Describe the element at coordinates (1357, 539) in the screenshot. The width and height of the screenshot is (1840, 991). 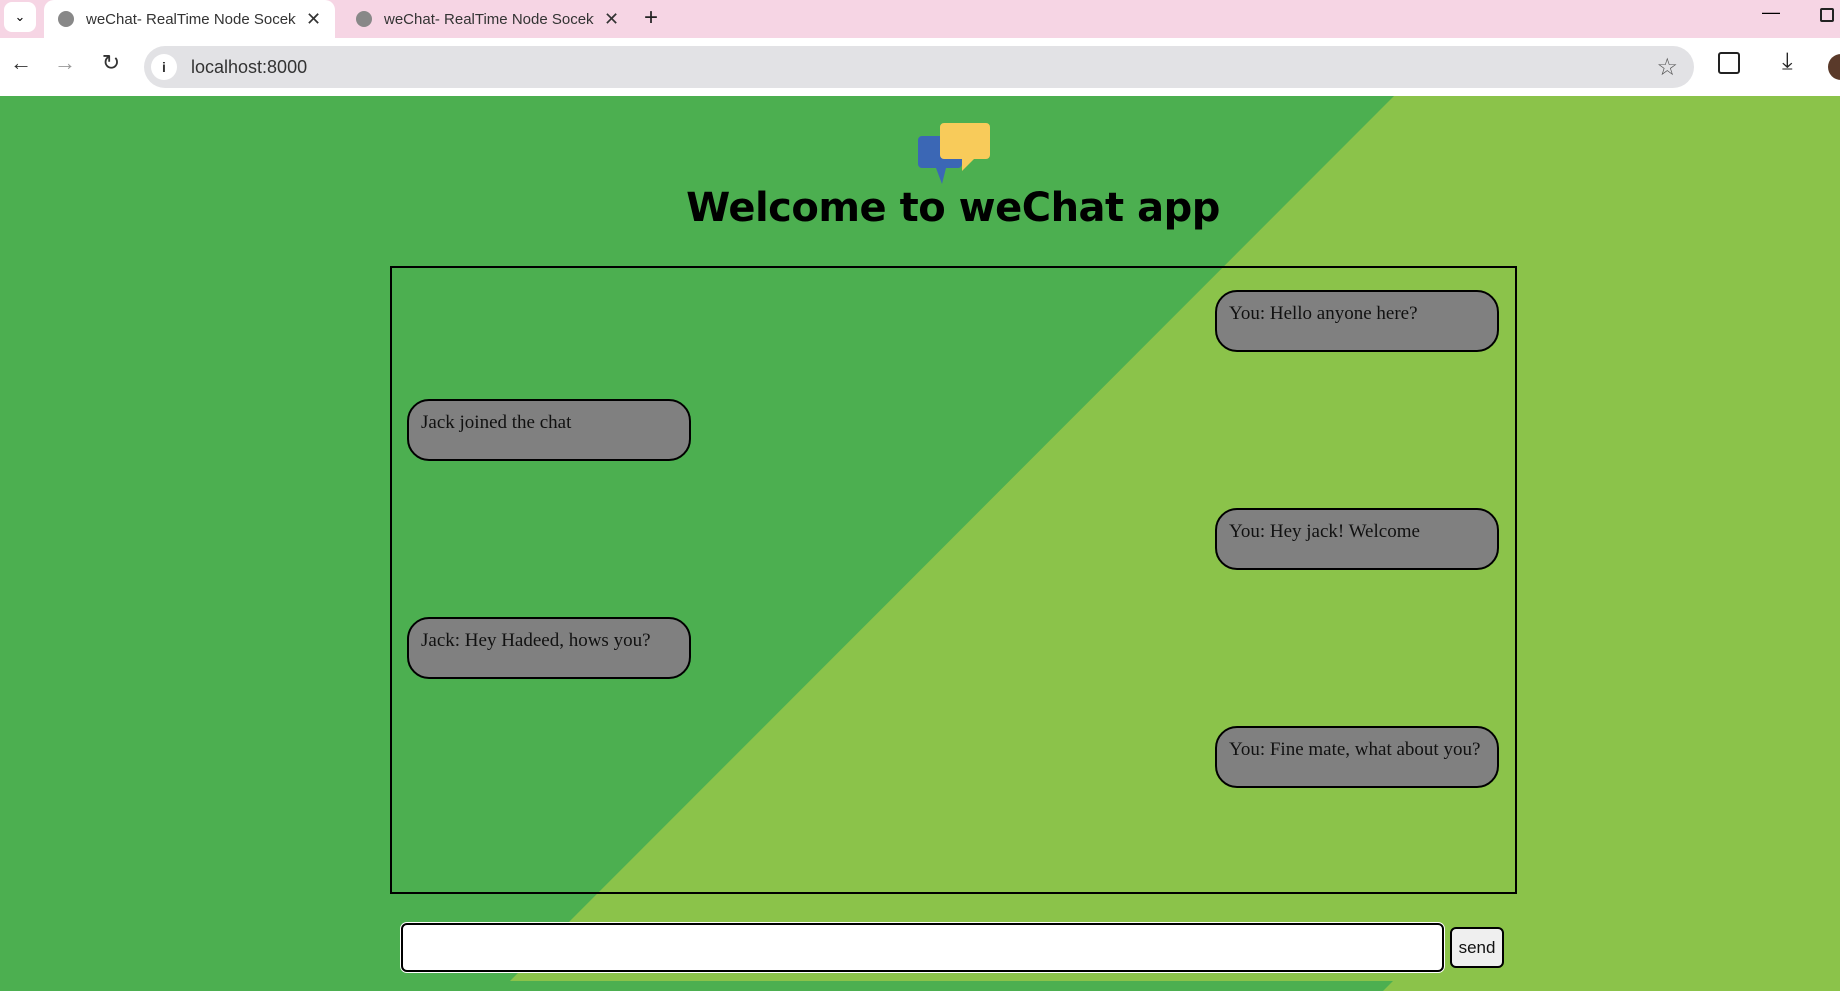
I see `message-bubble: You: Hey jack! Welcome` at that location.